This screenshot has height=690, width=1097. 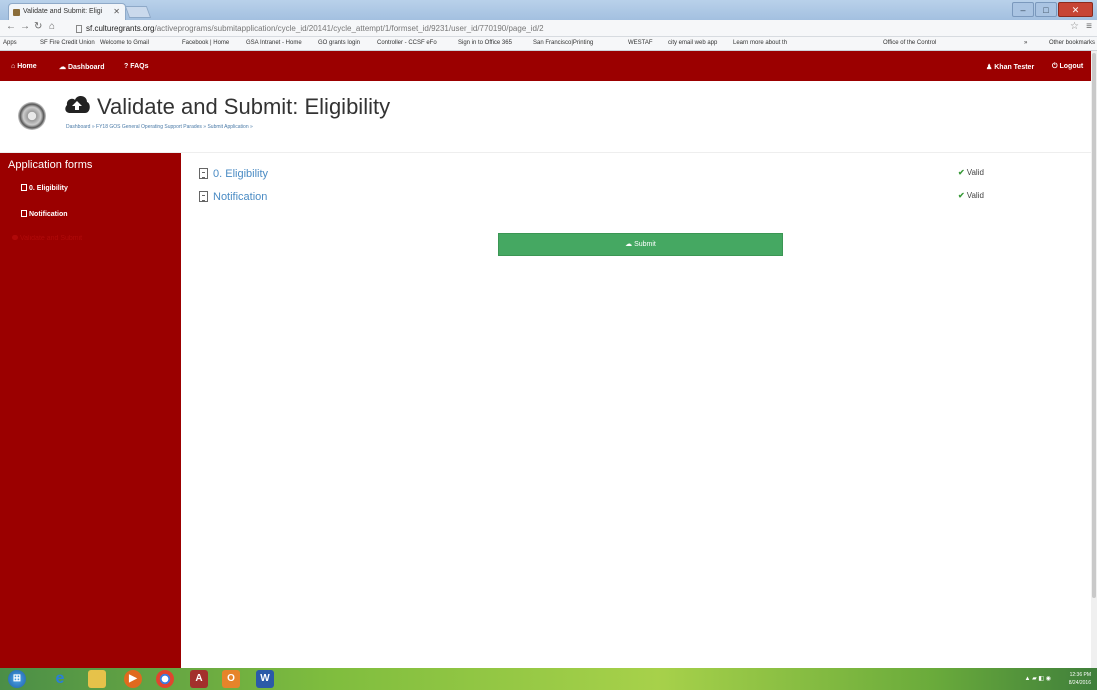 I want to click on sidebar-title: Application forms, so click(x=50, y=165).